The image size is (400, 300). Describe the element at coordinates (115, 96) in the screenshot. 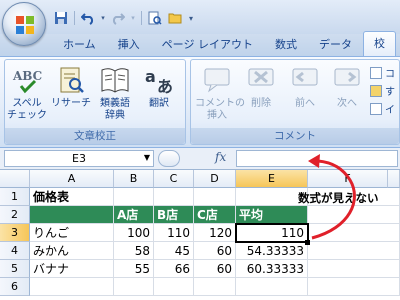

I see `thesaurus-button: 類義語 辞典` at that location.